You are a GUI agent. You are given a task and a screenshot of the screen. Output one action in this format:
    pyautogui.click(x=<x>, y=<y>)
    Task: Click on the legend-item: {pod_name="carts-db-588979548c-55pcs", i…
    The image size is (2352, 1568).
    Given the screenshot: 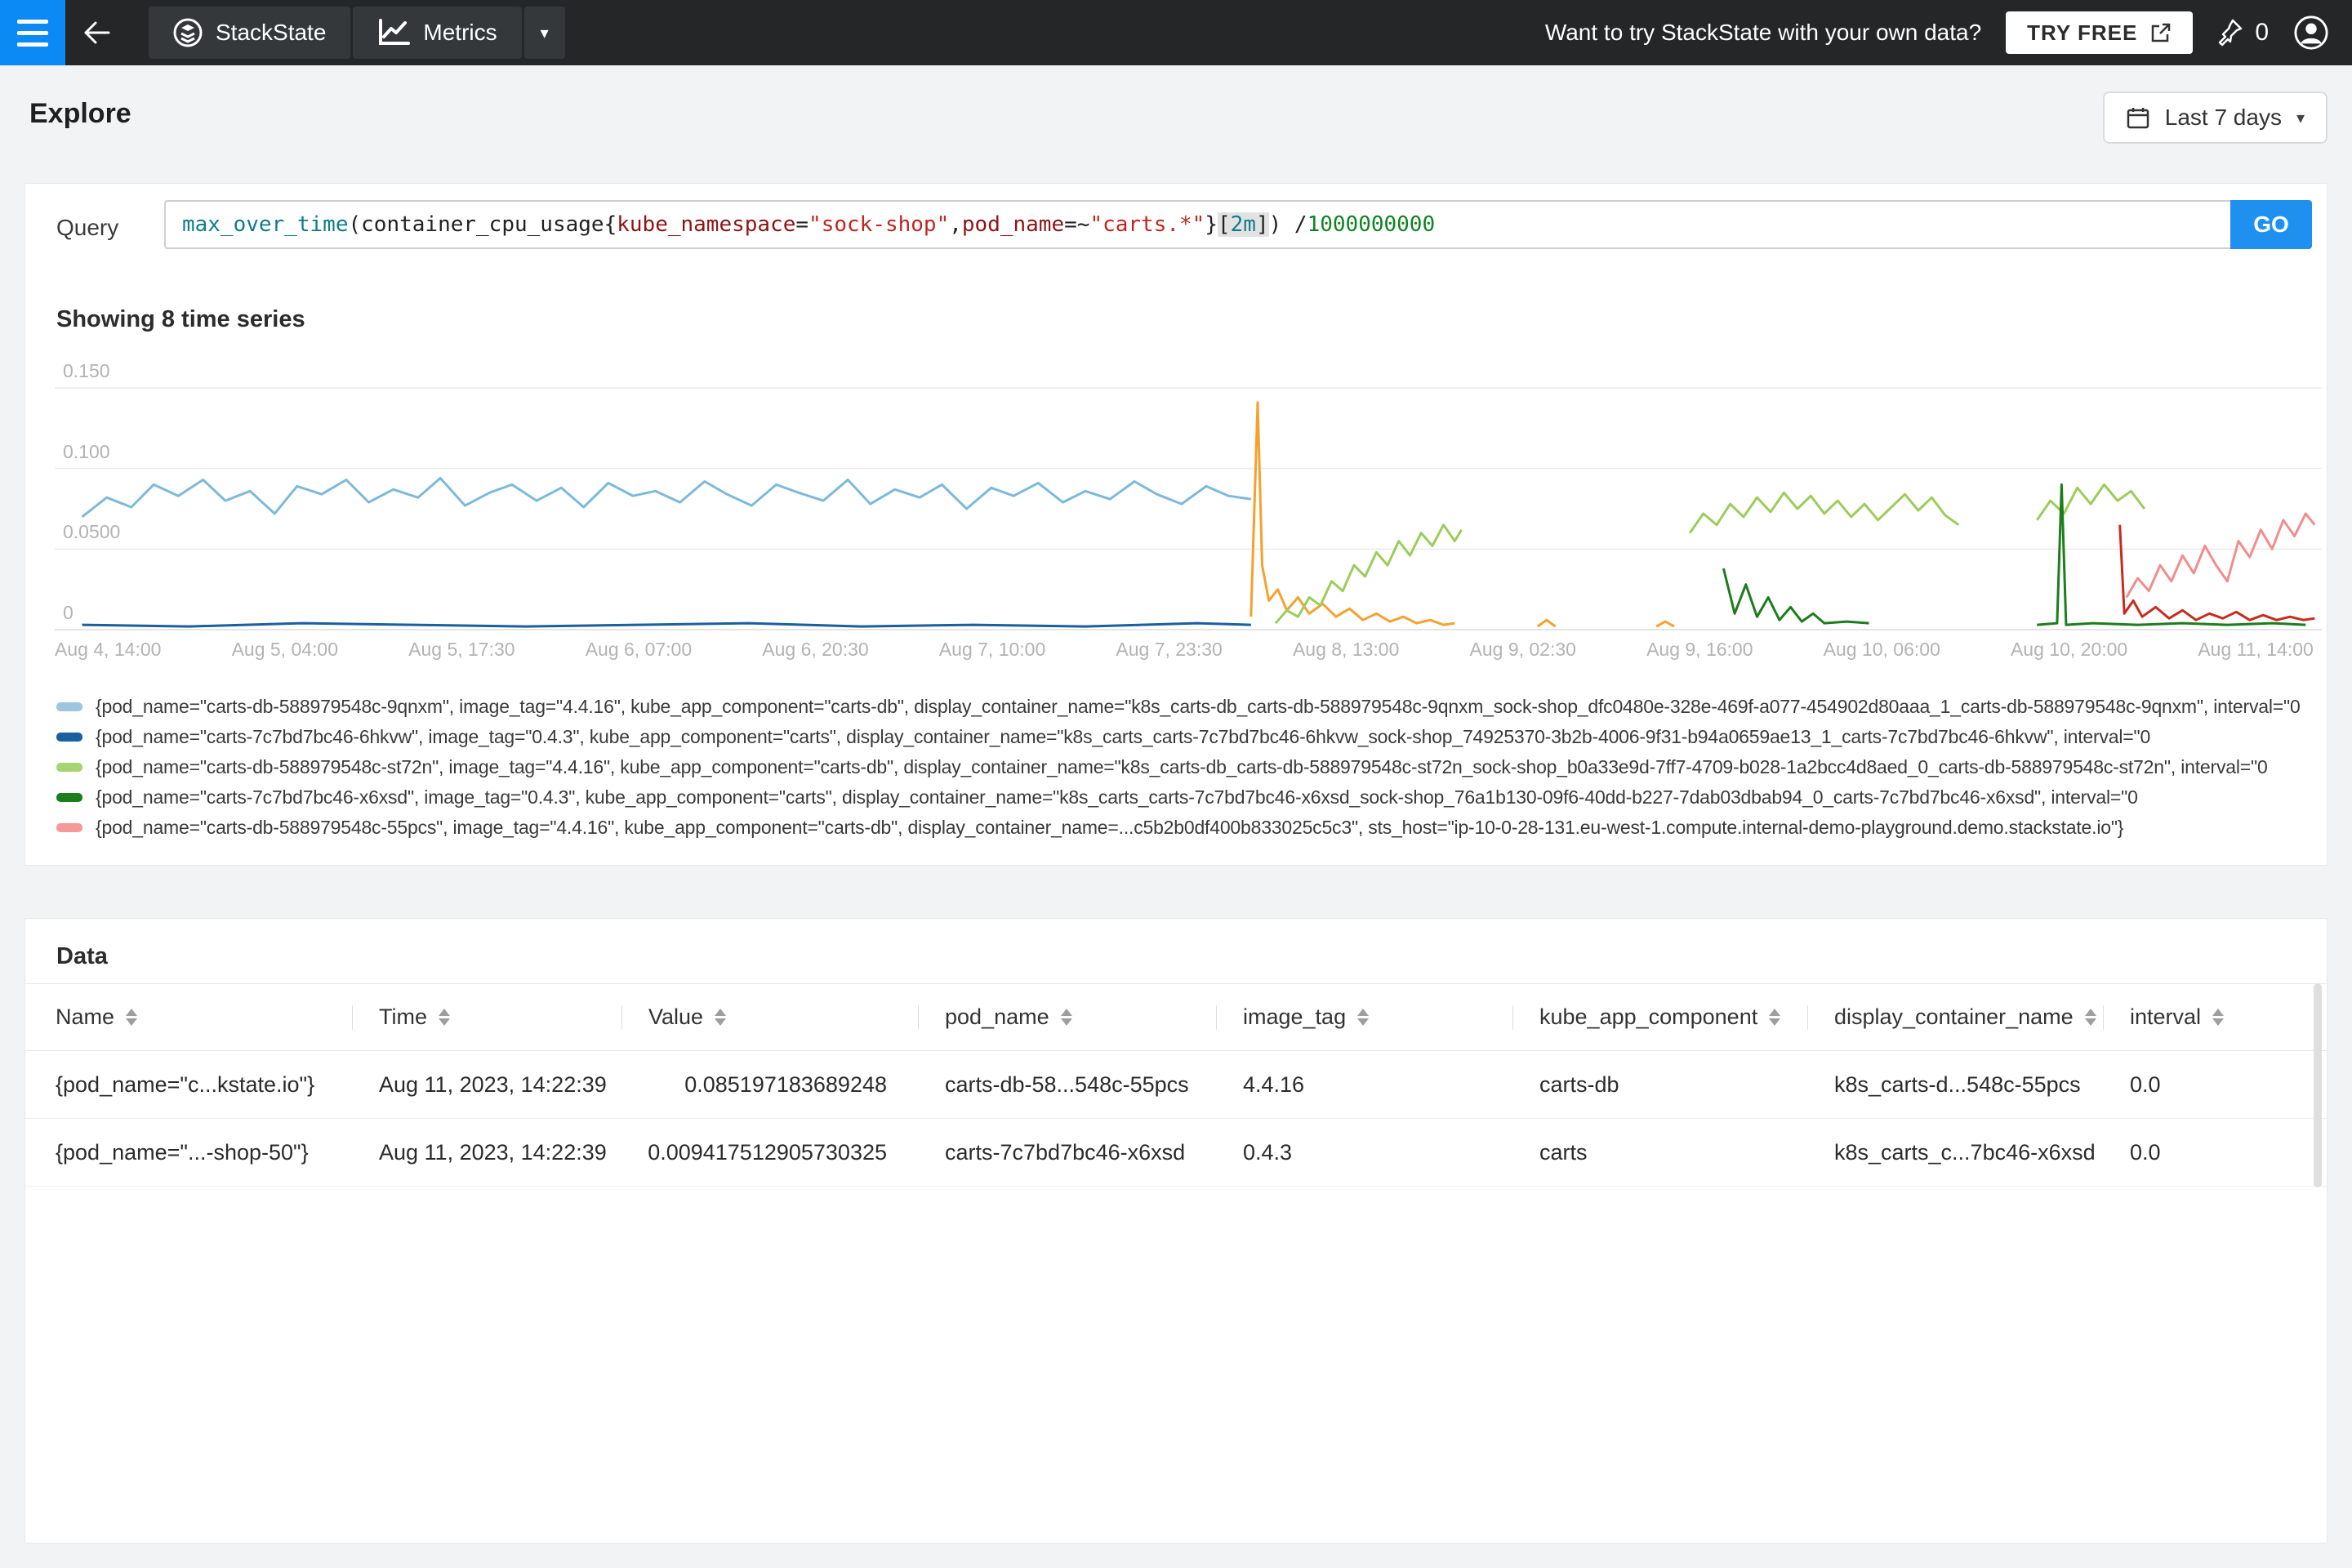 What is the action you would take?
    pyautogui.click(x=1188, y=828)
    